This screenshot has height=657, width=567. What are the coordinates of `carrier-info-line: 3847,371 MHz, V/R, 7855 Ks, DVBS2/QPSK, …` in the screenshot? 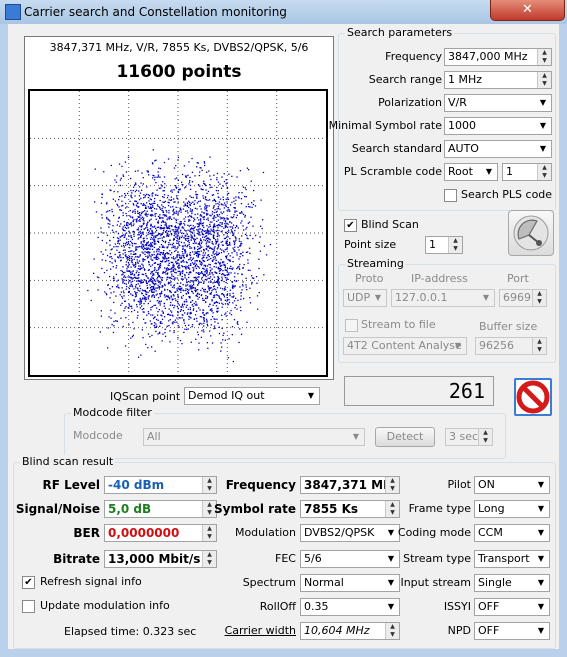 It's located at (179, 47).